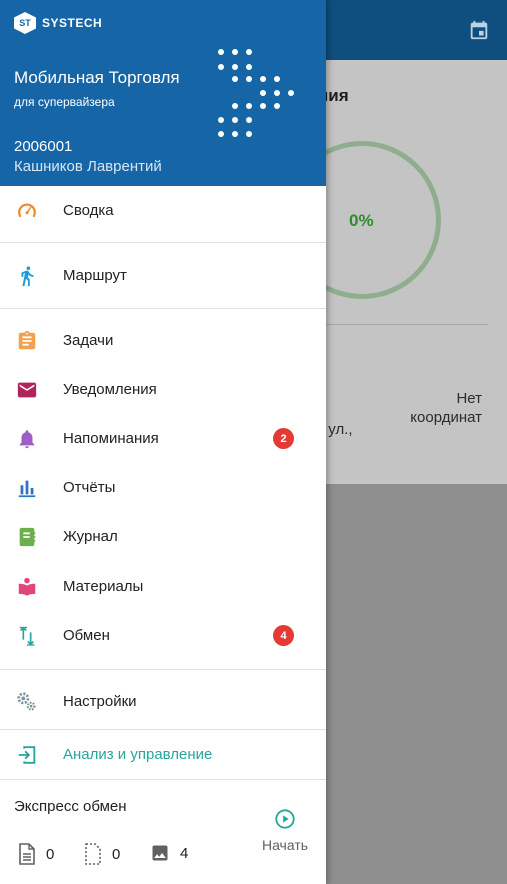  I want to click on no-coordinates-label: Нет координат, so click(446, 408).